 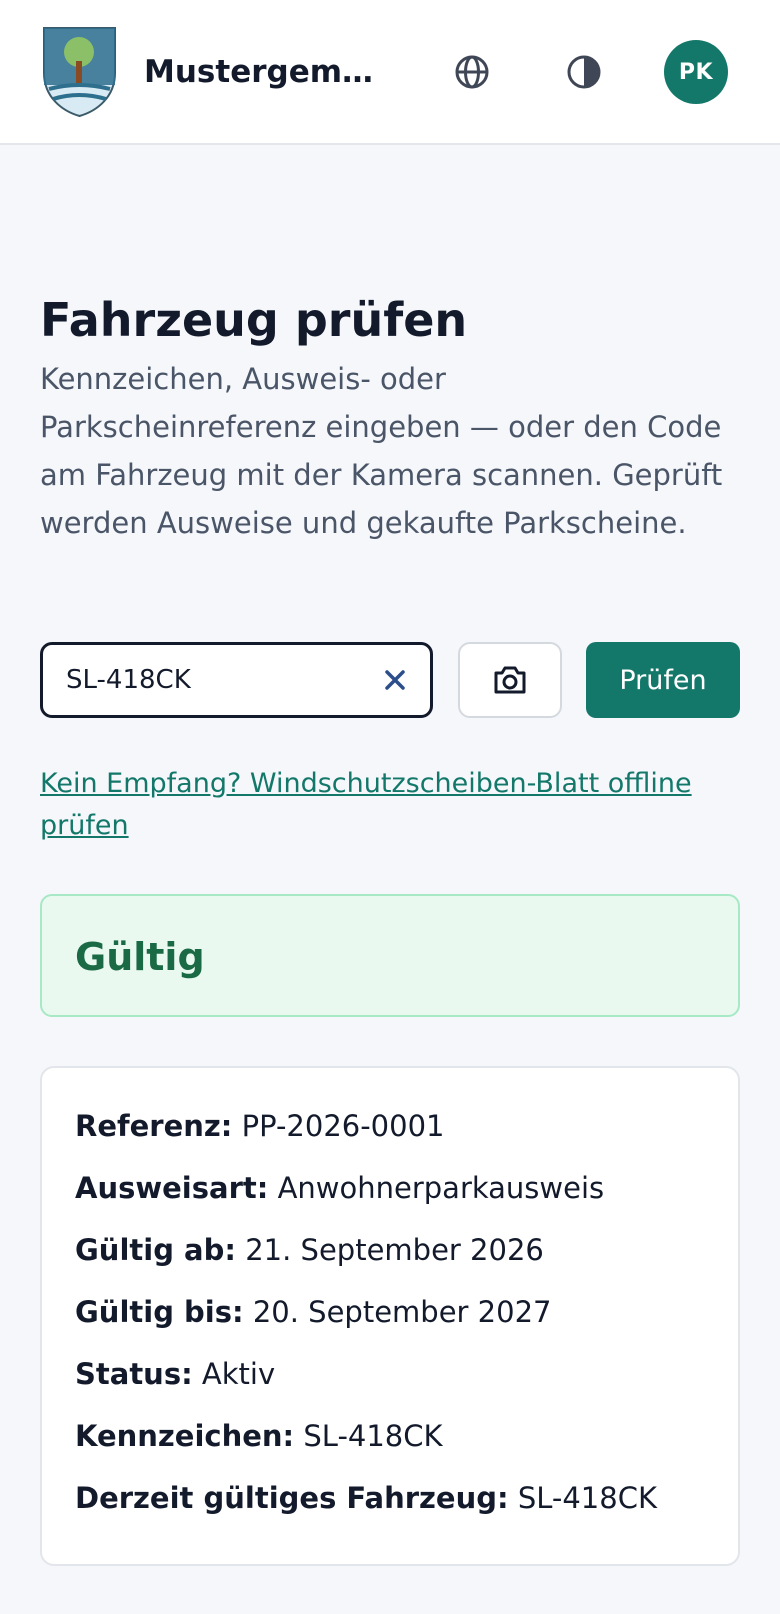 What do you see at coordinates (663, 680) in the screenshot?
I see `check-button: Prüfen` at bounding box center [663, 680].